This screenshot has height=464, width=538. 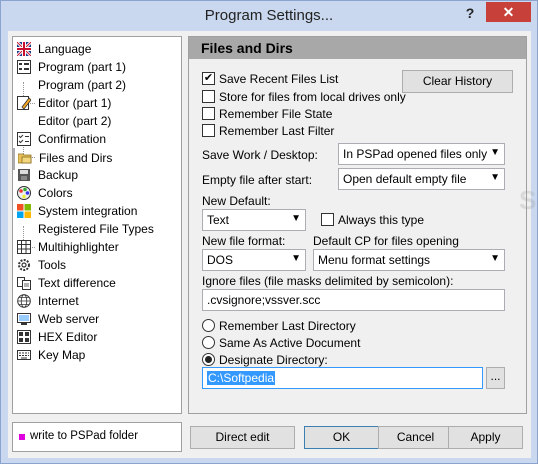 I want to click on save-work-select: In PSPad opened files only ▼, so click(x=421, y=154).